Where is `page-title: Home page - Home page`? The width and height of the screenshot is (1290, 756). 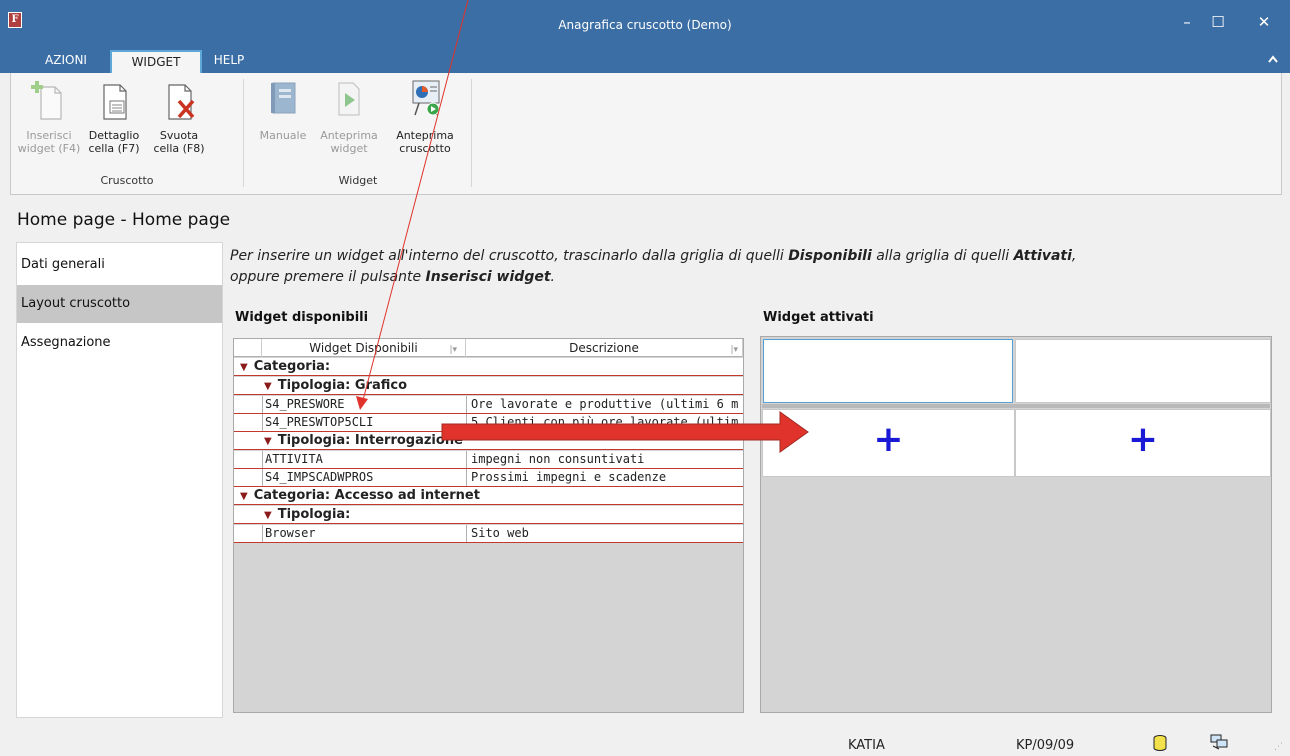
page-title: Home page - Home page is located at coordinates (124, 220).